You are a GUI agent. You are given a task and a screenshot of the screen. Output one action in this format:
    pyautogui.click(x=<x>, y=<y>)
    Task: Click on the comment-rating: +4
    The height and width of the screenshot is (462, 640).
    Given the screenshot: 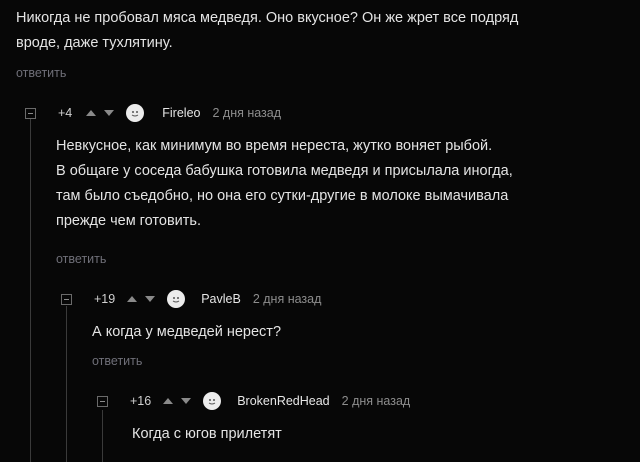 What is the action you would take?
    pyautogui.click(x=65, y=113)
    